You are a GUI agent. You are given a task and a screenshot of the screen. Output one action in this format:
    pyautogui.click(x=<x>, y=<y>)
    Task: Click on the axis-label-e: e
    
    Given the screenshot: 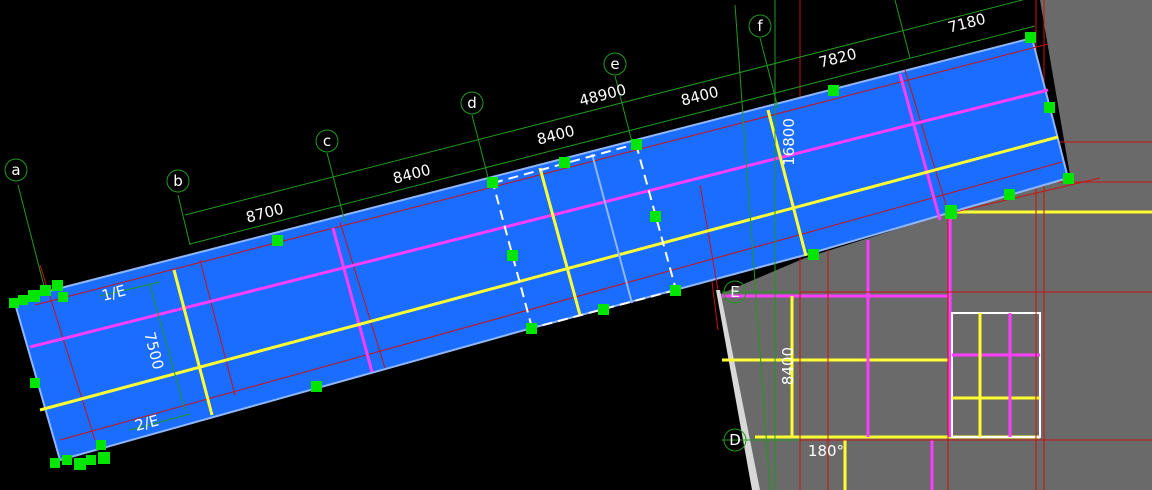 What is the action you would take?
    pyautogui.click(x=614, y=64)
    